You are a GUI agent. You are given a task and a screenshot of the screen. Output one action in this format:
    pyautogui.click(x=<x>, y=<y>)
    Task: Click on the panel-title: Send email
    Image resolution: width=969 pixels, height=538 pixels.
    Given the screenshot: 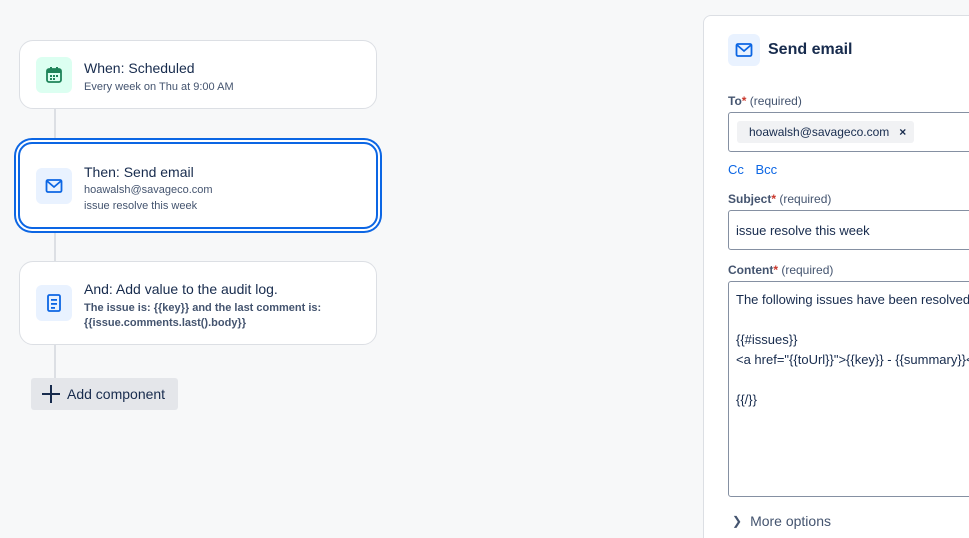 What is the action you would take?
    pyautogui.click(x=810, y=49)
    